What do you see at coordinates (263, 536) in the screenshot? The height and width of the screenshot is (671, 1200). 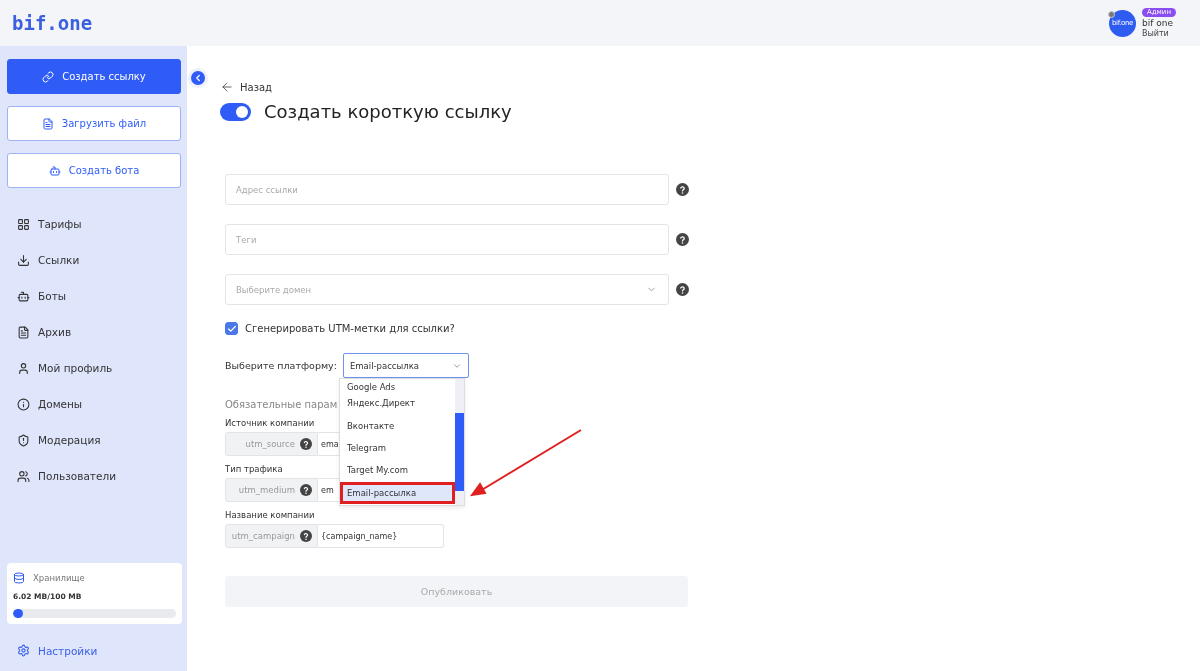 I see `utm-key: utm_campaign` at bounding box center [263, 536].